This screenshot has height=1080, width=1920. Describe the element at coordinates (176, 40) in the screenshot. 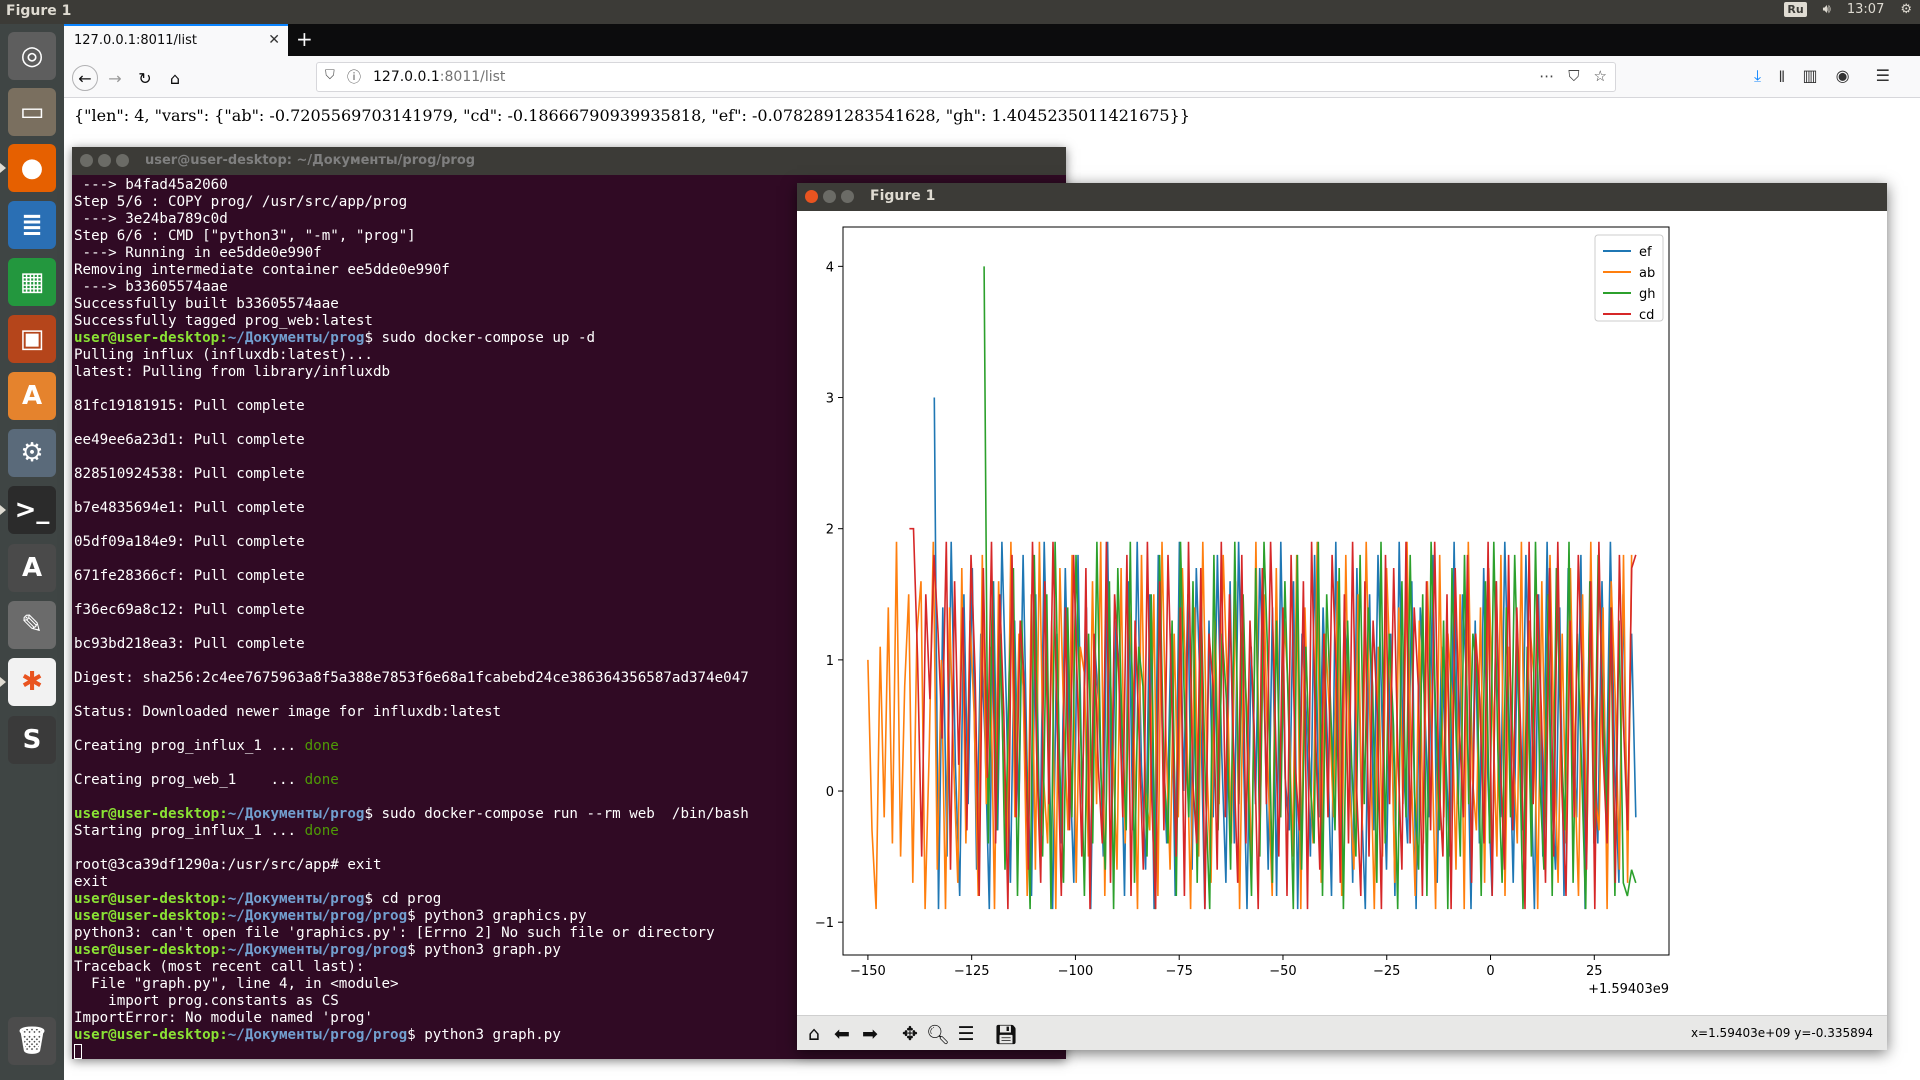

I see `browser-tab: 127.0.0.1:8011/list ✕` at that location.